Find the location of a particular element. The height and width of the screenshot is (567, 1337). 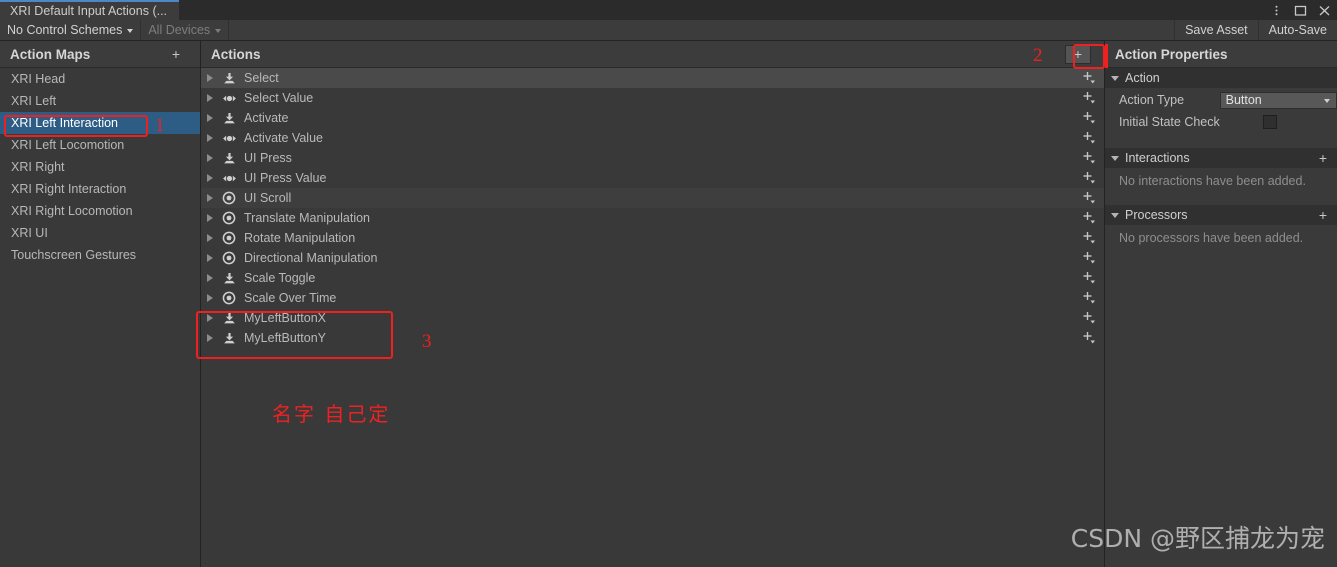

action-row: Scale Over Time is located at coordinates (653, 298).